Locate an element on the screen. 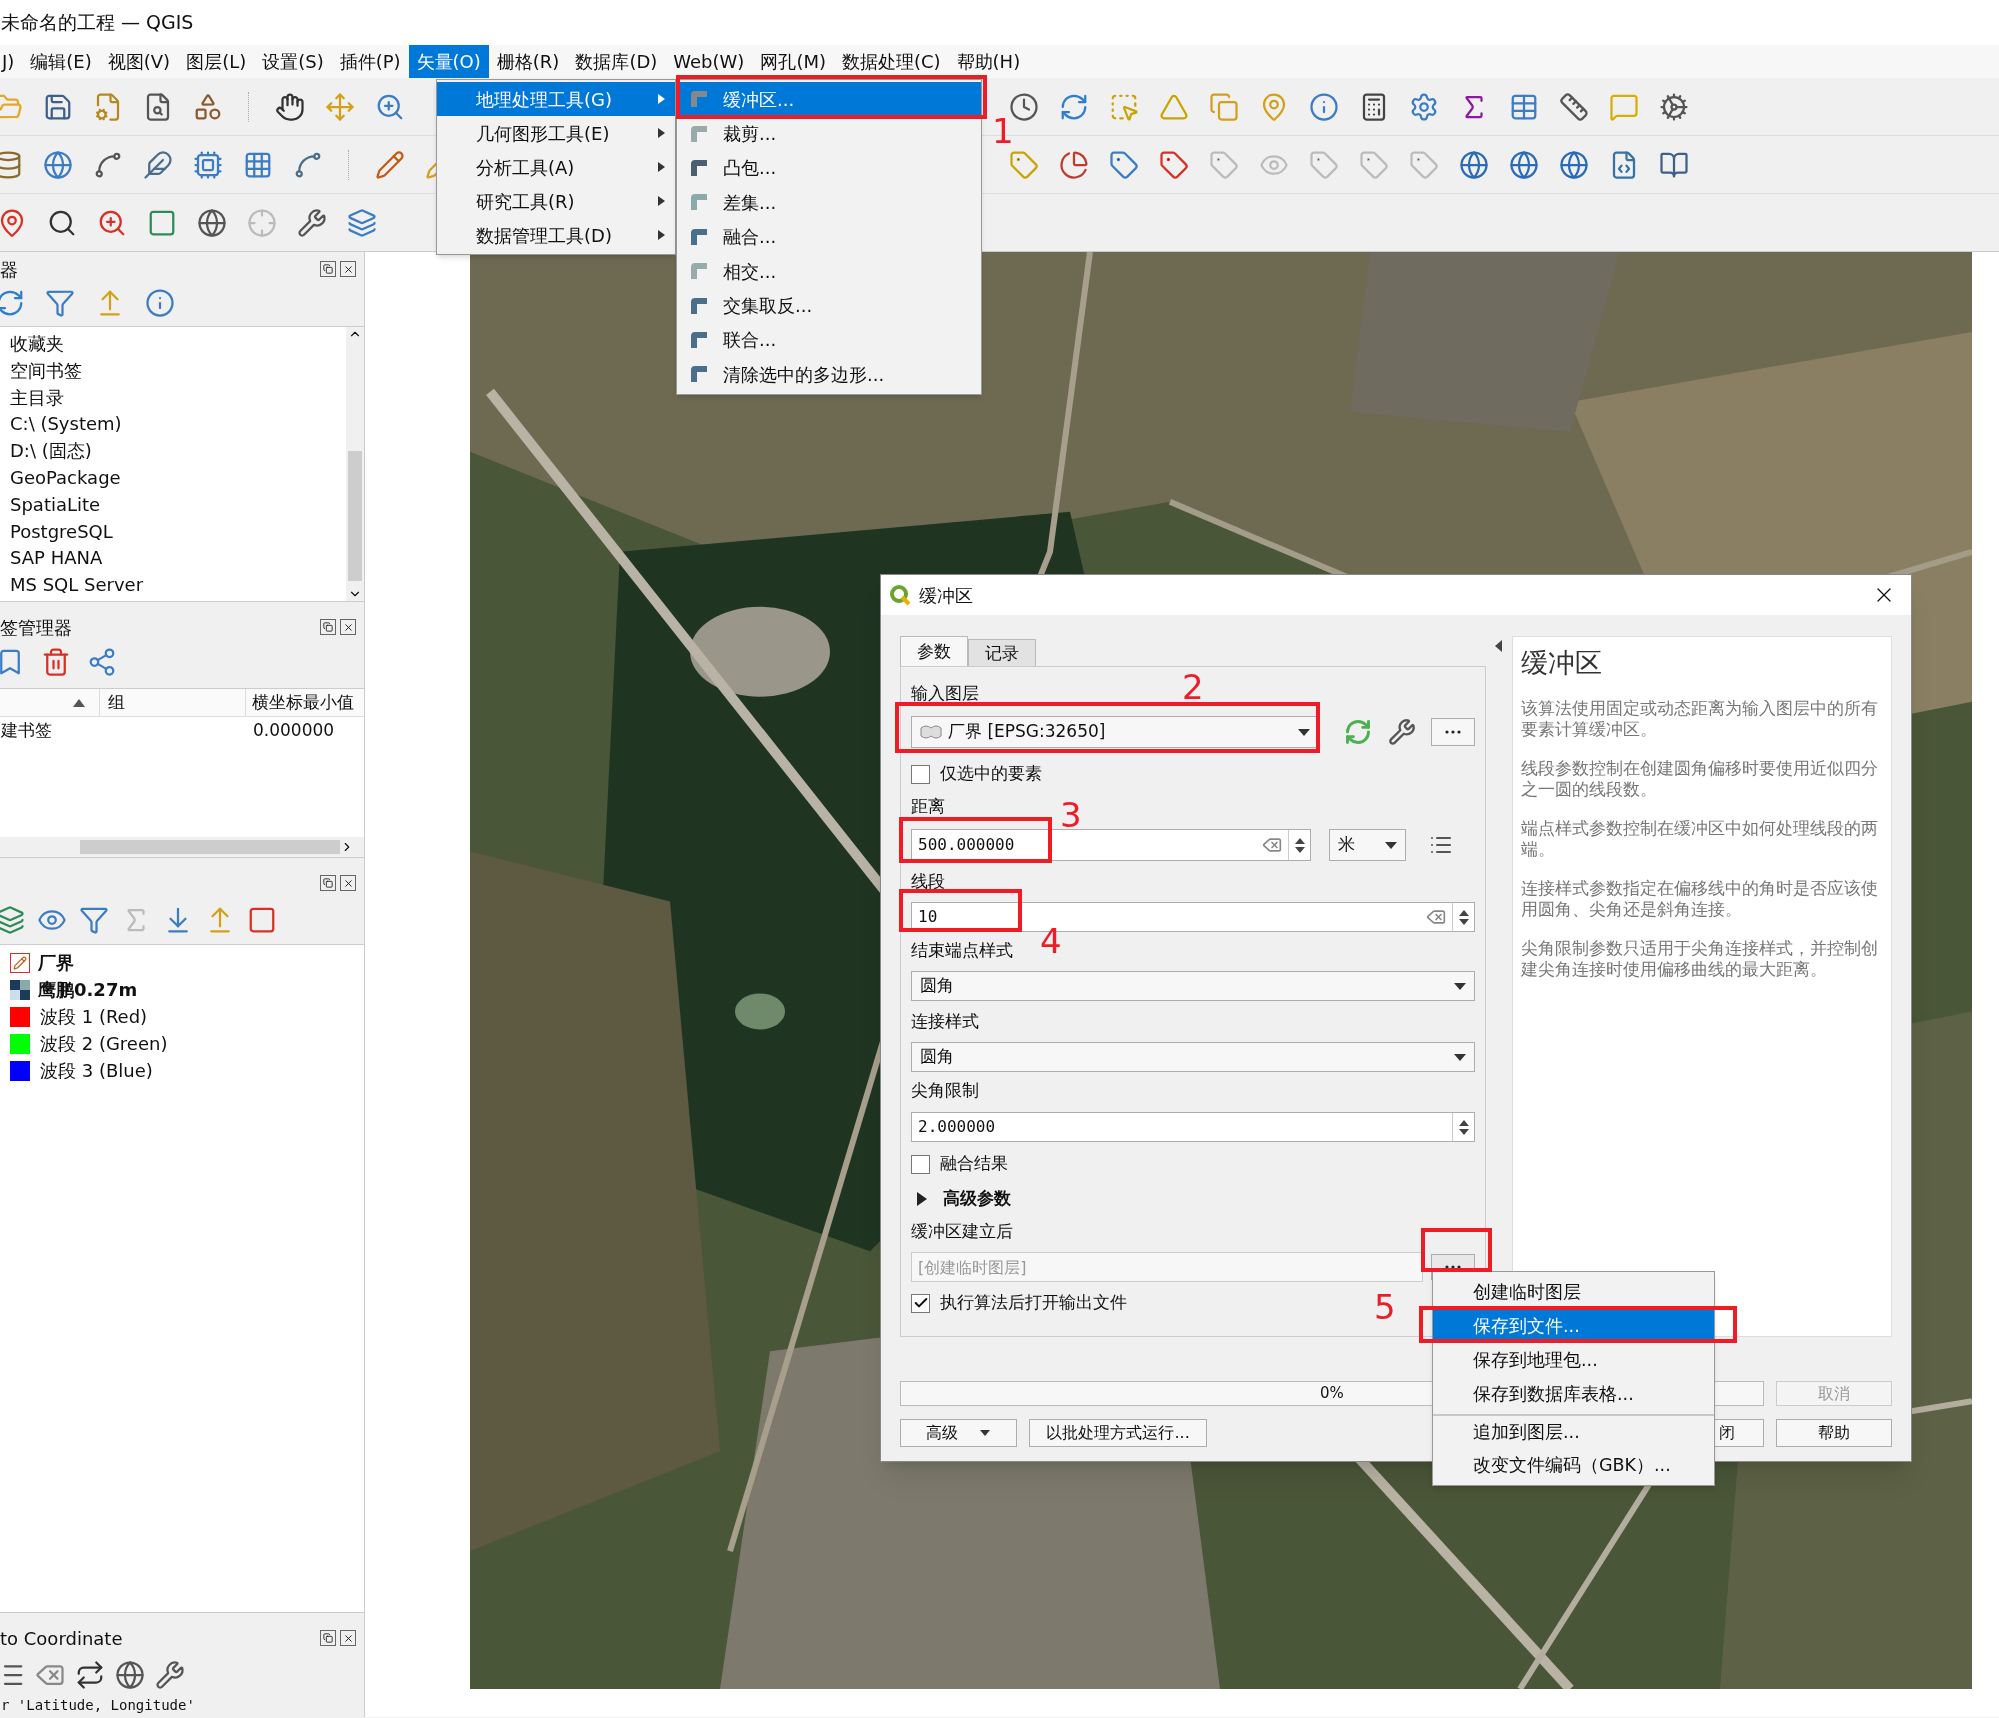 Image resolution: width=1999 pixels, height=1718 pixels. help-paragraph: 尖角限制参数只适用于尖角连接样式，并控制创建尖角连接时使用偏移曲线的最大距离。 is located at coordinates (1699, 958).